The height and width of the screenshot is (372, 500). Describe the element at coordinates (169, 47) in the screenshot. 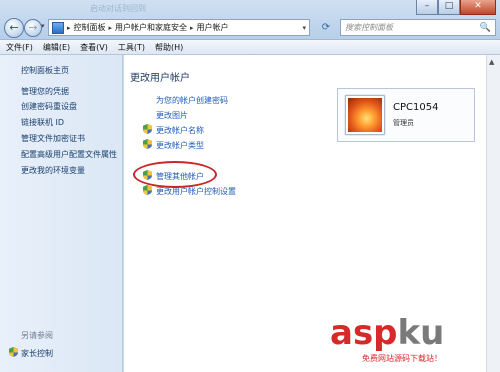

I see `menu-help: 帮助(H)` at that location.